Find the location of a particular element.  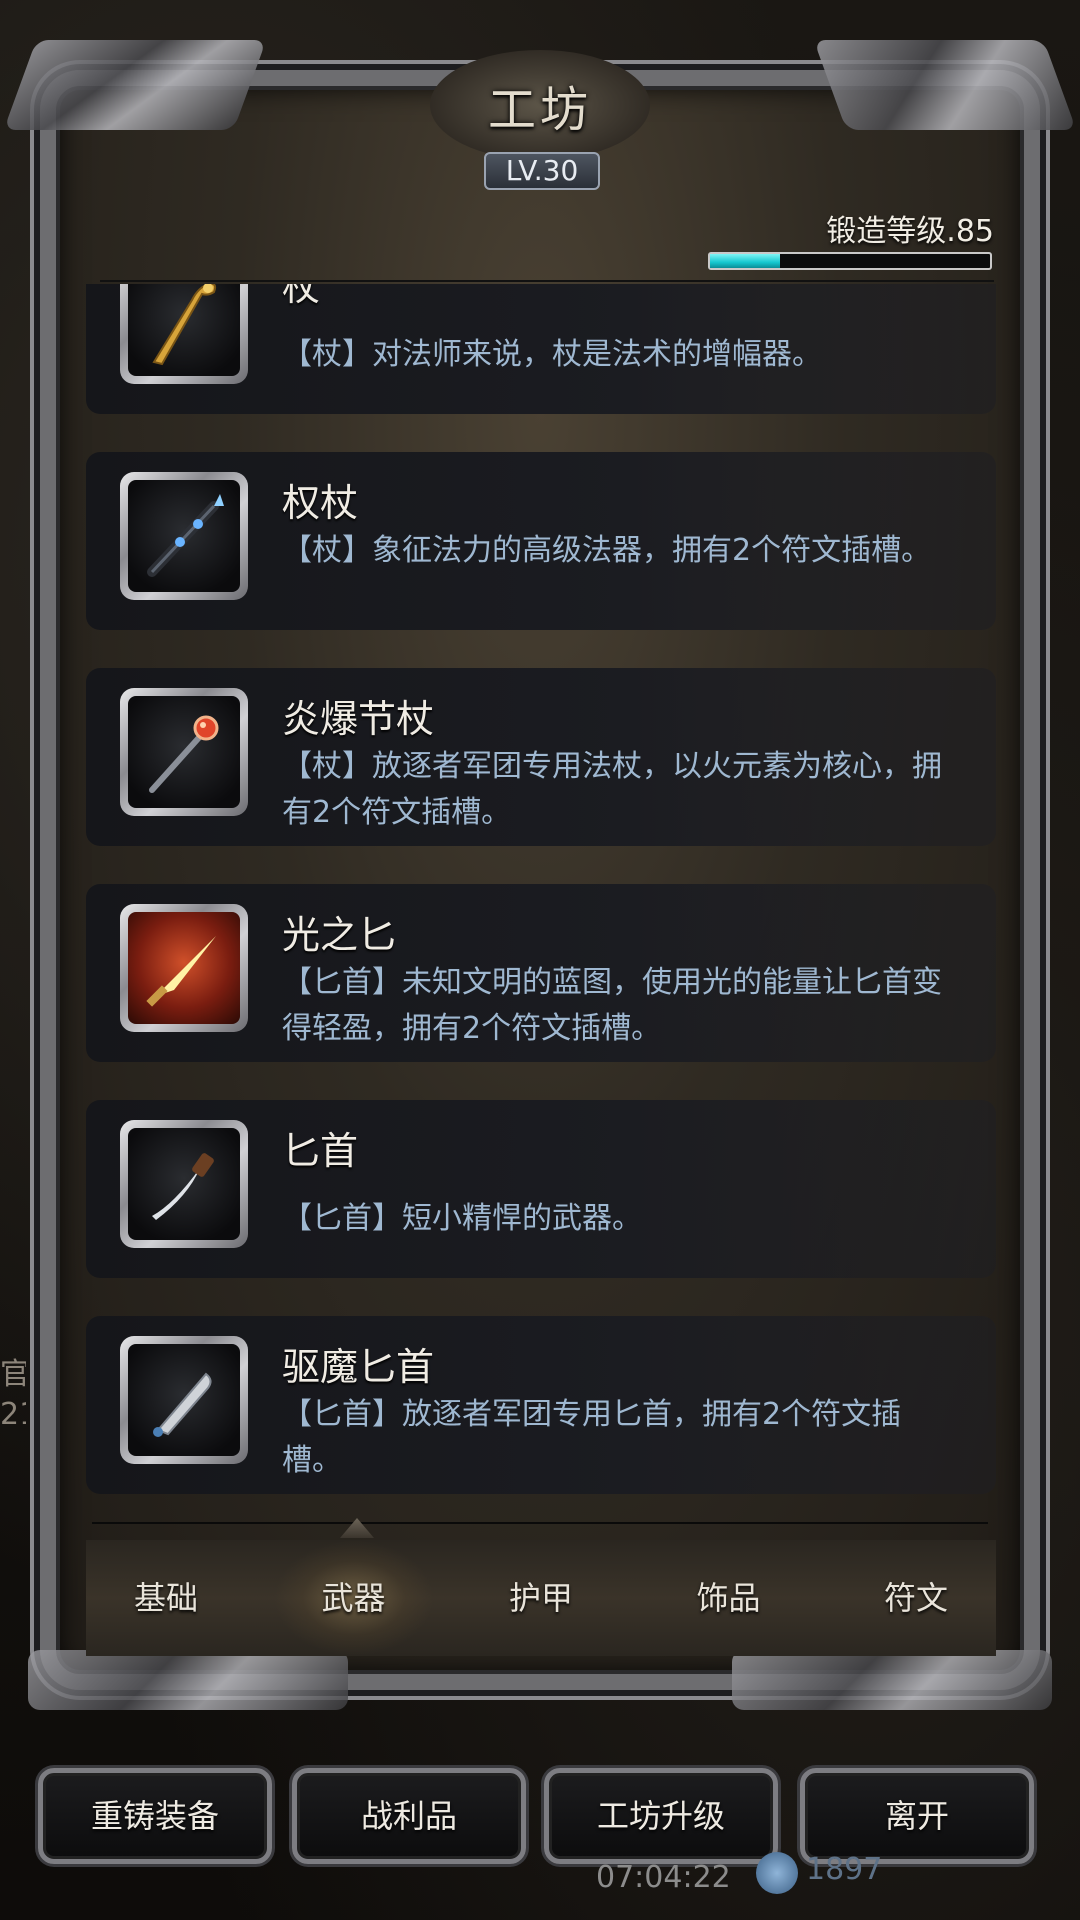

forge-level-label: 锻造等级.85 is located at coordinates (910, 231).